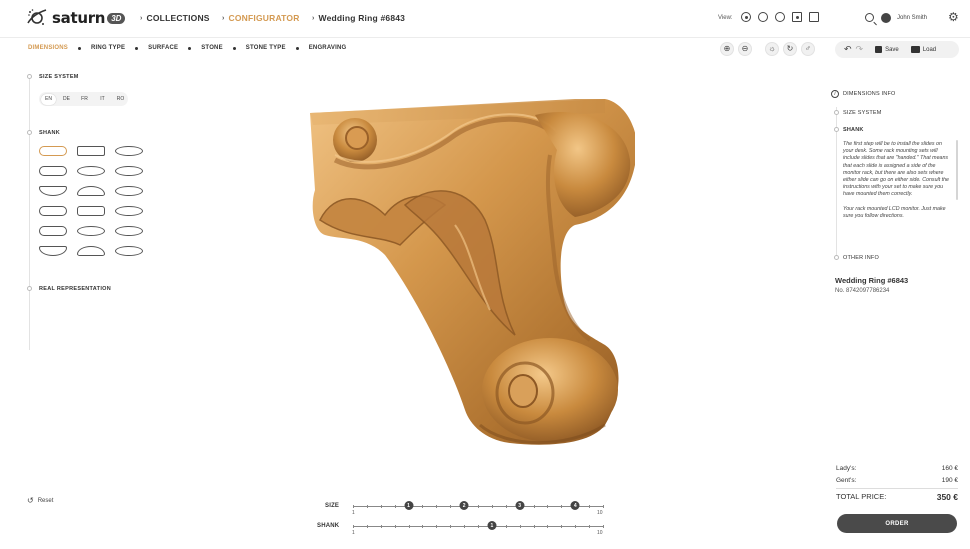 This screenshot has height=549, width=970. I want to click on breadcrumb-collections: › COLLECTIONS, so click(175, 18).